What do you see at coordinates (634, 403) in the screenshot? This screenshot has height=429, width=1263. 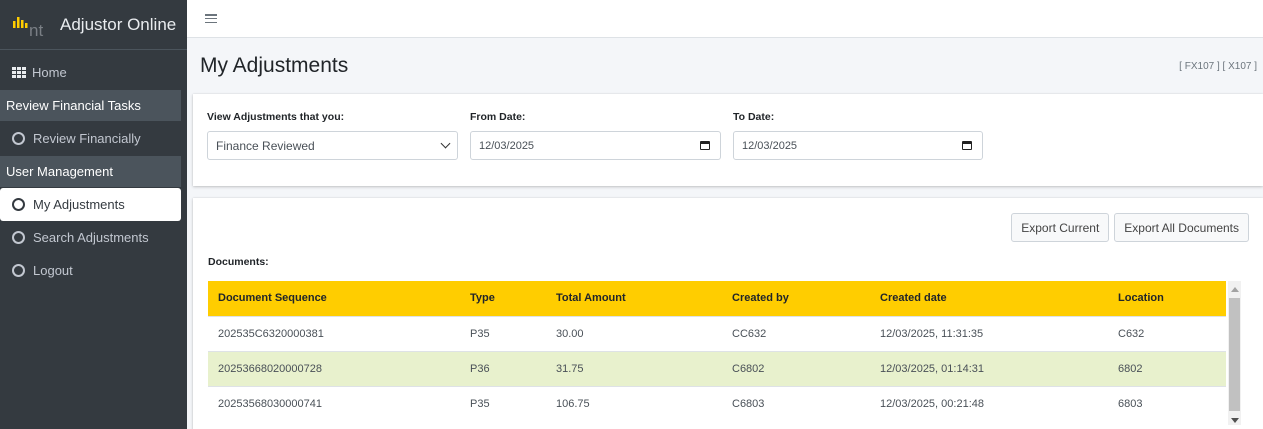 I see `table-cell: 106.75` at bounding box center [634, 403].